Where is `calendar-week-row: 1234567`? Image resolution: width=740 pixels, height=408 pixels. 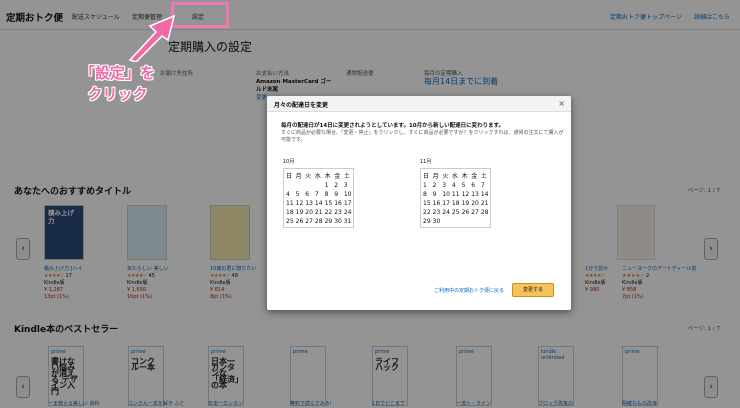 calendar-week-row: 1234567 is located at coordinates (455, 185).